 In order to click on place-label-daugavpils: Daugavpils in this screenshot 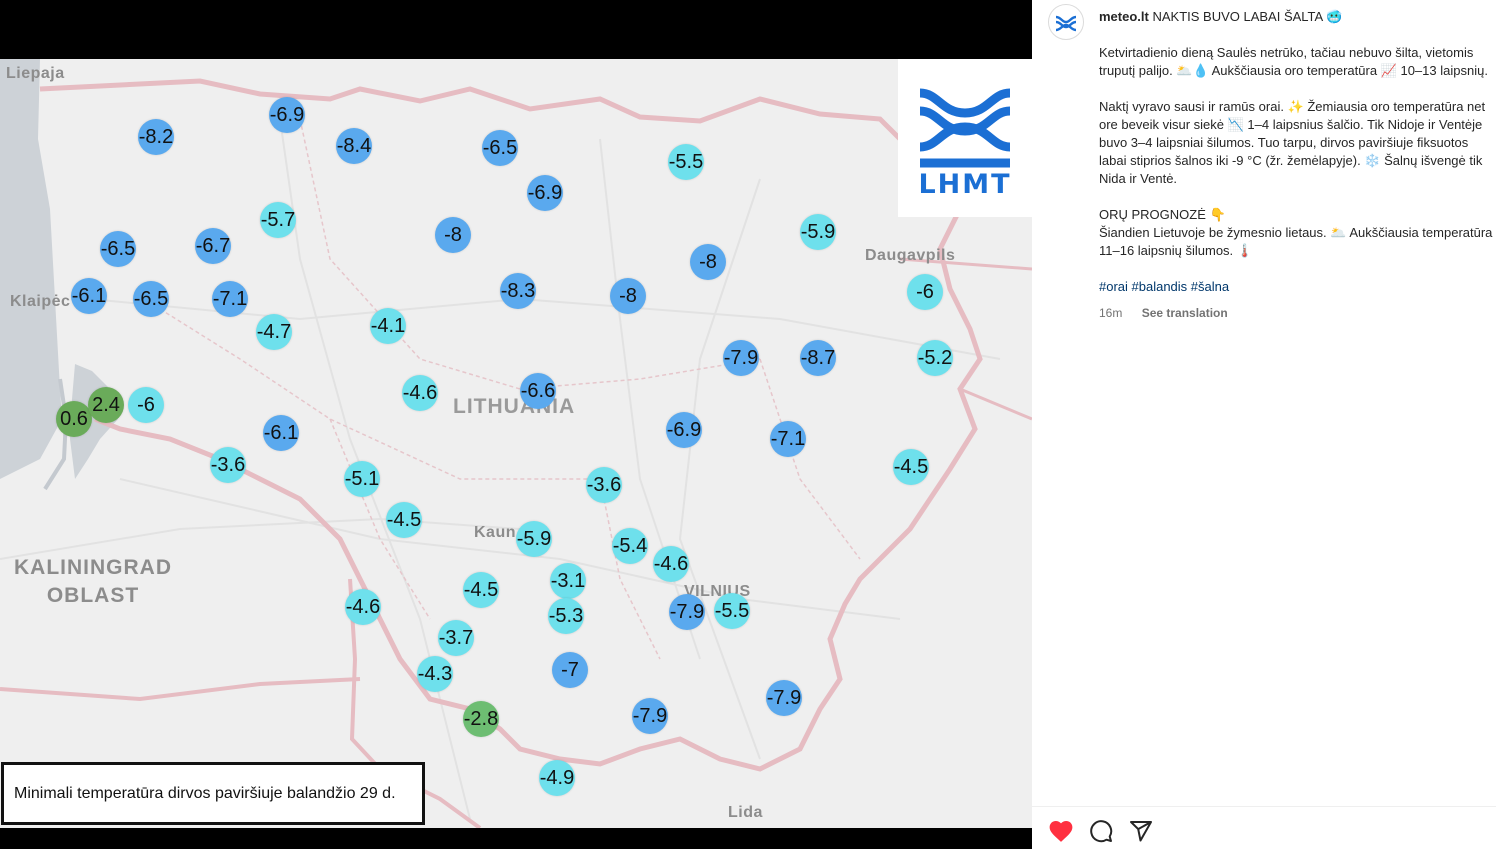, I will do `click(910, 255)`.